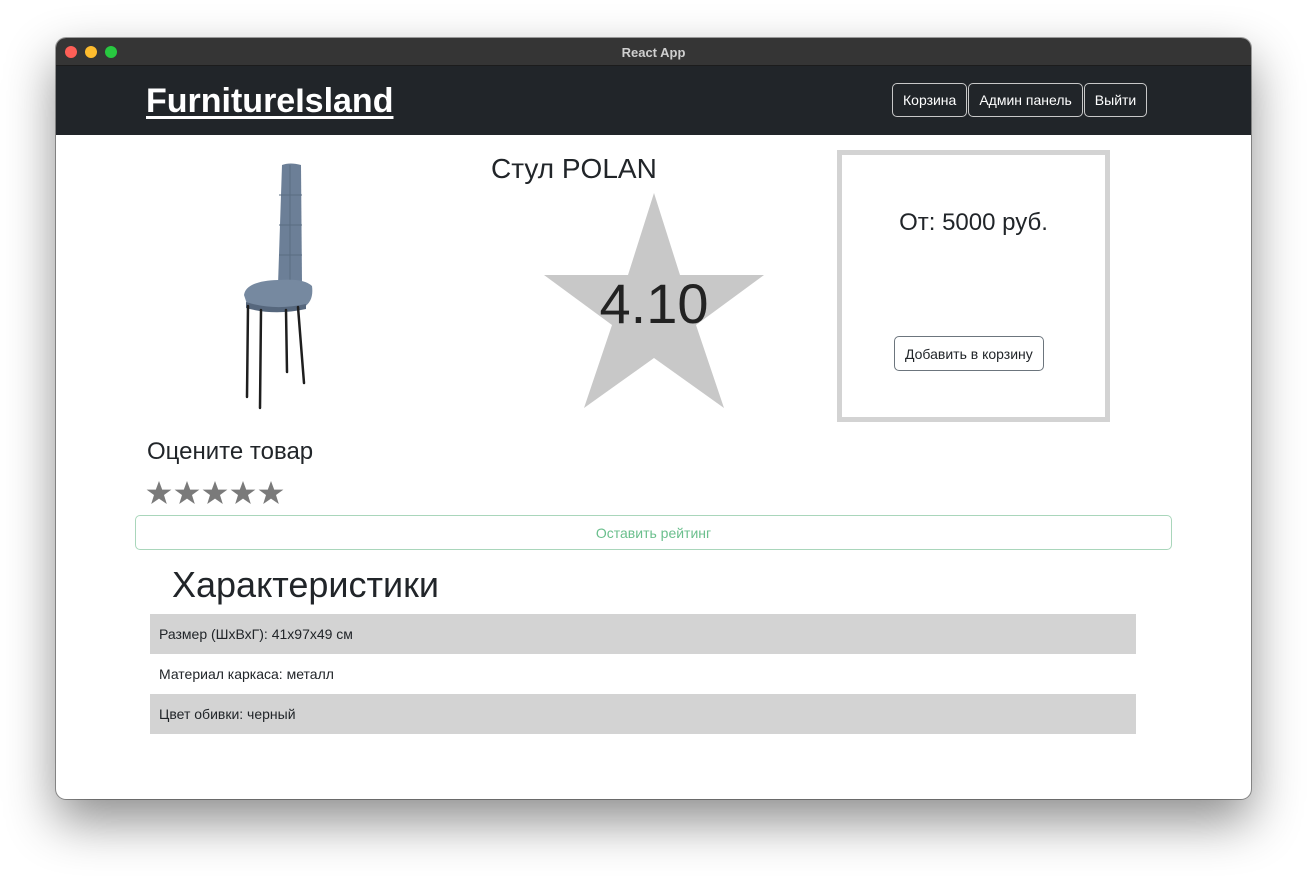 The image size is (1310, 876). Describe the element at coordinates (305, 584) in the screenshot. I see `specs-heading: Характеристики` at that location.